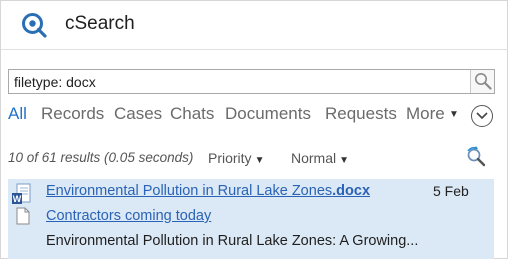  I want to click on tab-cases: Cases, so click(138, 114).